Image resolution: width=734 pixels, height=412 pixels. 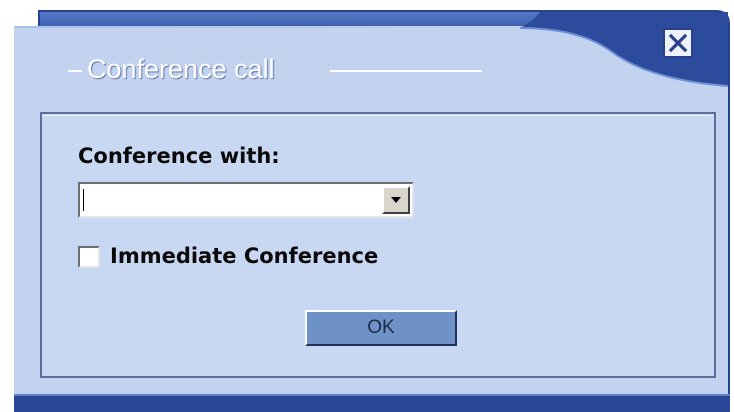 I want to click on dialog-title: Conference call, so click(x=181, y=69).